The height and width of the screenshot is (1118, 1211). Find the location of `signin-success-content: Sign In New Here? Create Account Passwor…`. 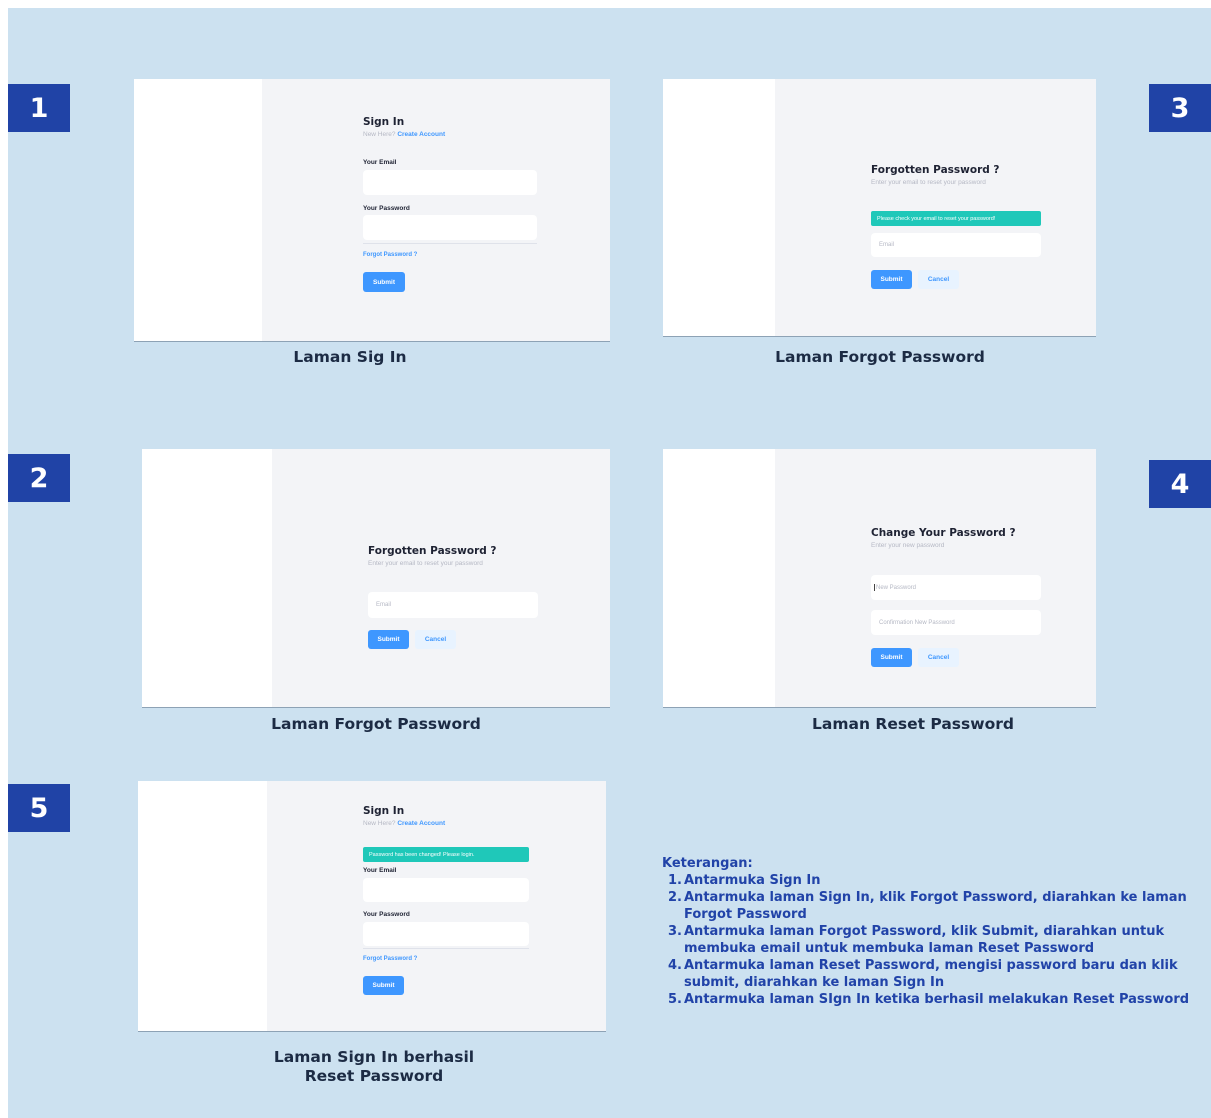

signin-success-content: Sign In New Here? Create Account Passwor… is located at coordinates (436, 906).